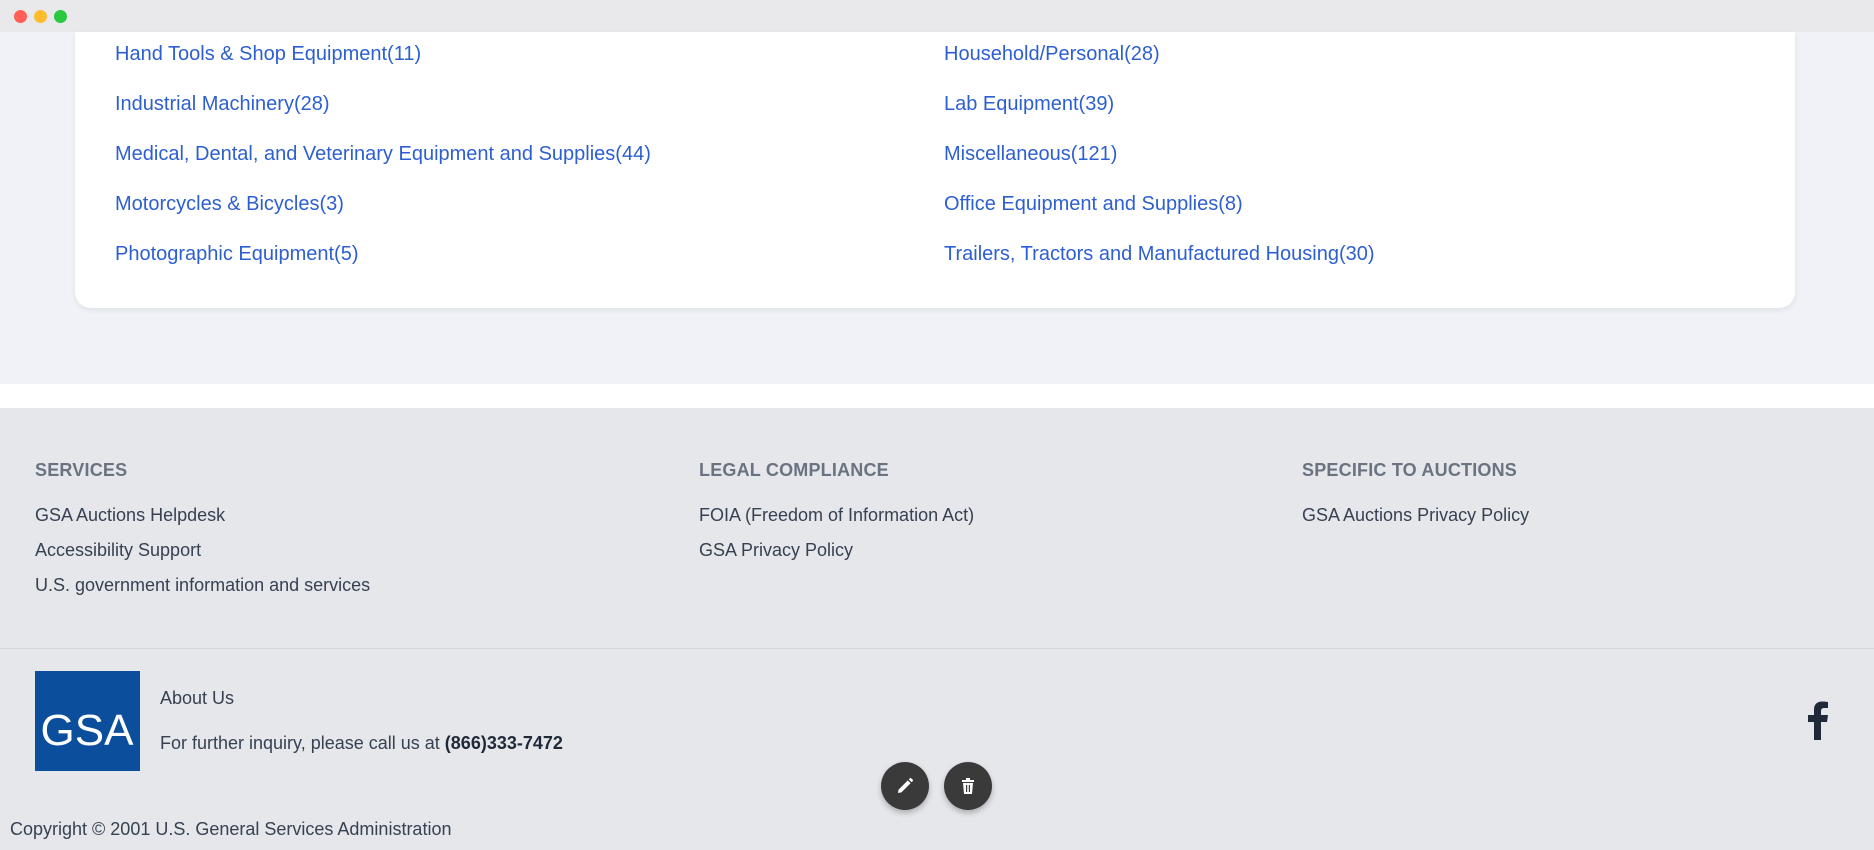 The height and width of the screenshot is (850, 1874). I want to click on maximize-window-button, so click(60, 16).